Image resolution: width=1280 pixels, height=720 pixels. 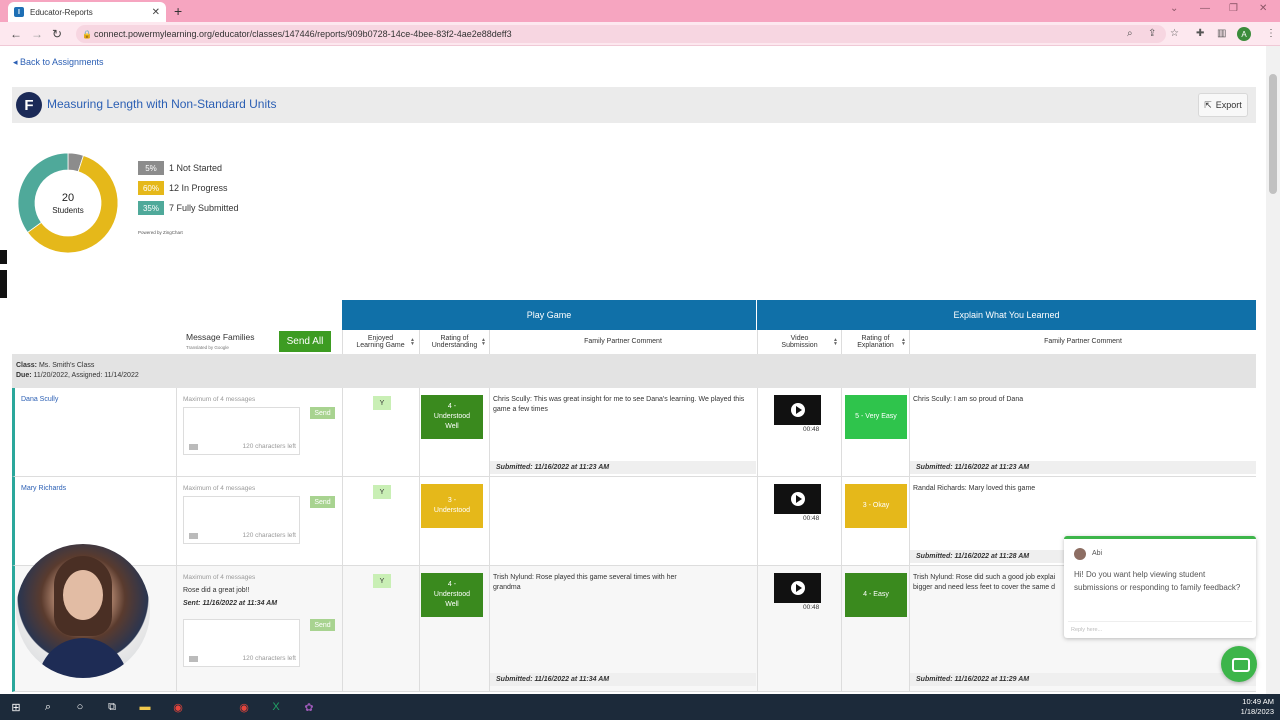 I want to click on translated-by-google-label: Translated by Google, so click(x=207, y=347).